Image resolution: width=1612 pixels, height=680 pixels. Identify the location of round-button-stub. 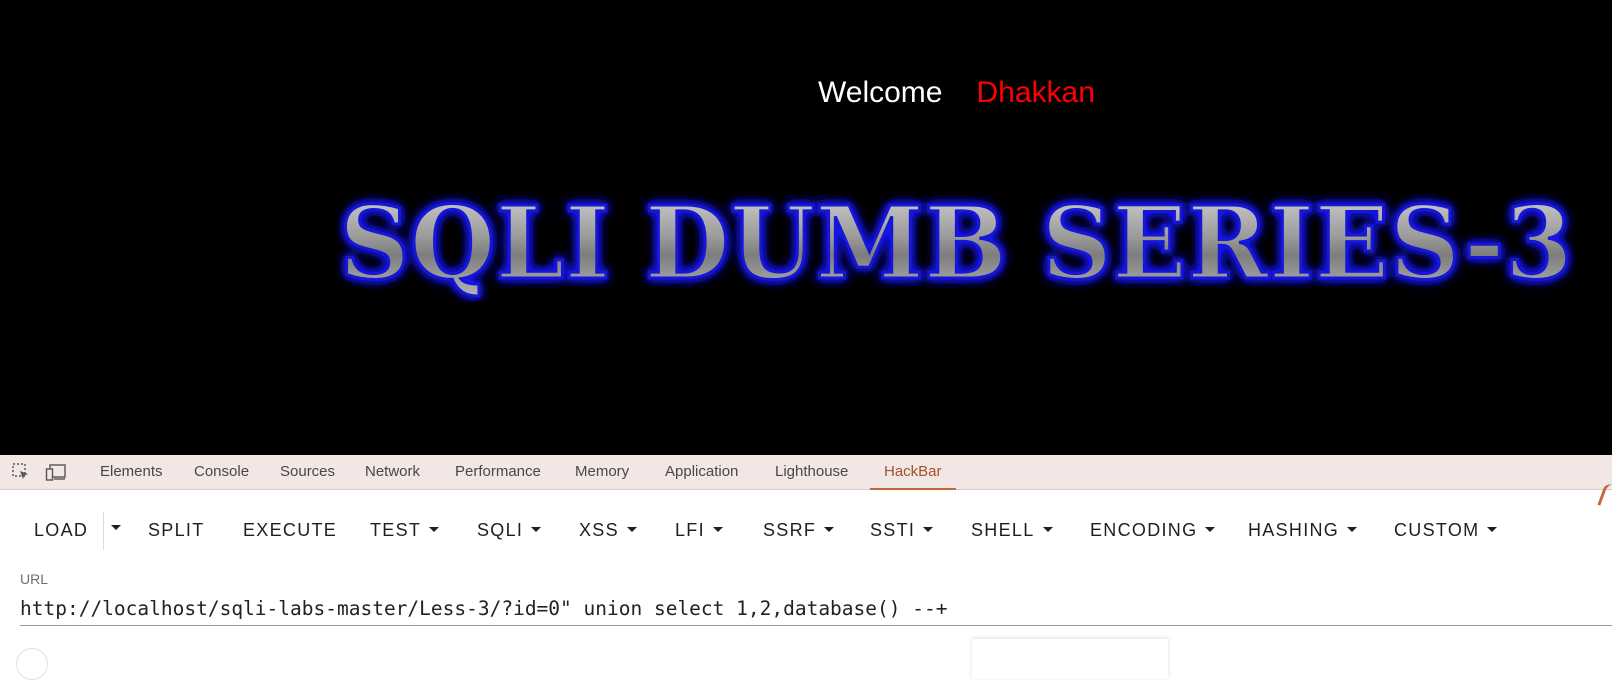
(32, 664).